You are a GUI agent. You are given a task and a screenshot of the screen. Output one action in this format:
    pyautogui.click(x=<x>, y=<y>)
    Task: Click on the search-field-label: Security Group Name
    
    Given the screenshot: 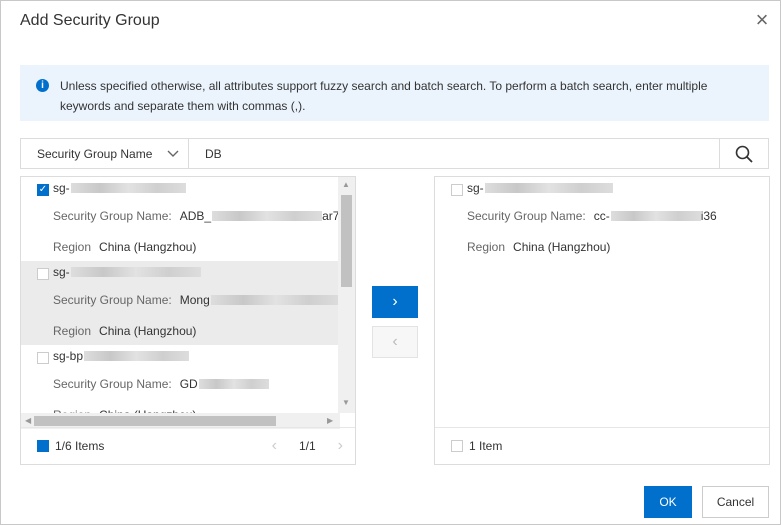 What is the action you would take?
    pyautogui.click(x=95, y=153)
    